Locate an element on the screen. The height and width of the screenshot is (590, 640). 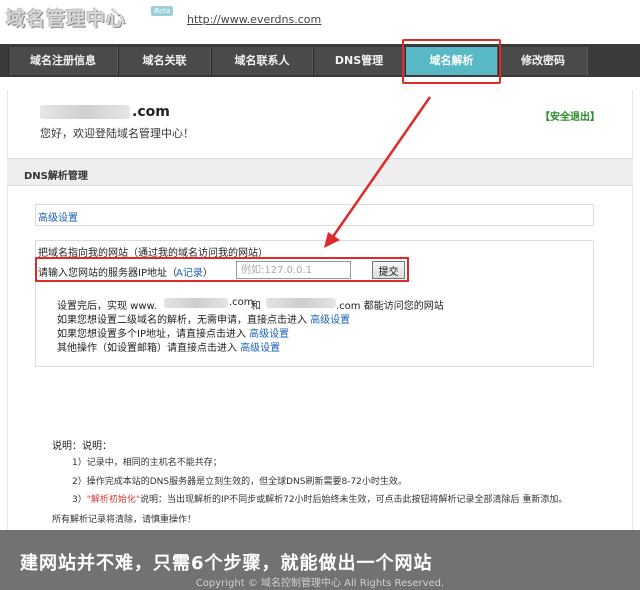
nav-highlight-box is located at coordinates (451, 61).